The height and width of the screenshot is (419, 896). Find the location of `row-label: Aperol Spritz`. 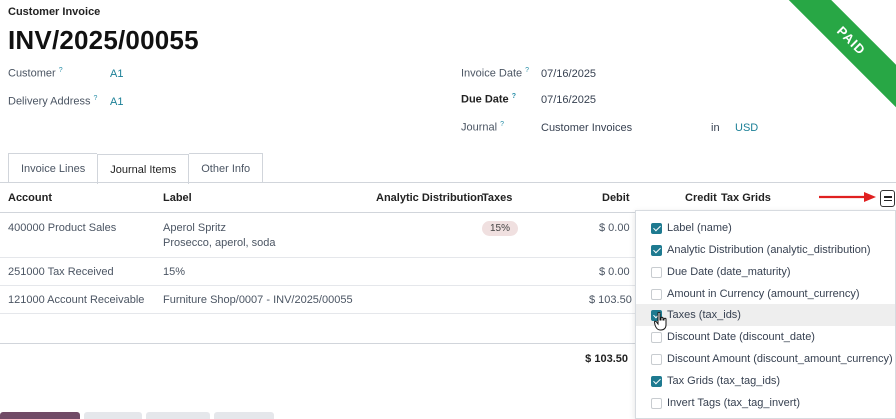

row-label: Aperol Spritz is located at coordinates (194, 228).